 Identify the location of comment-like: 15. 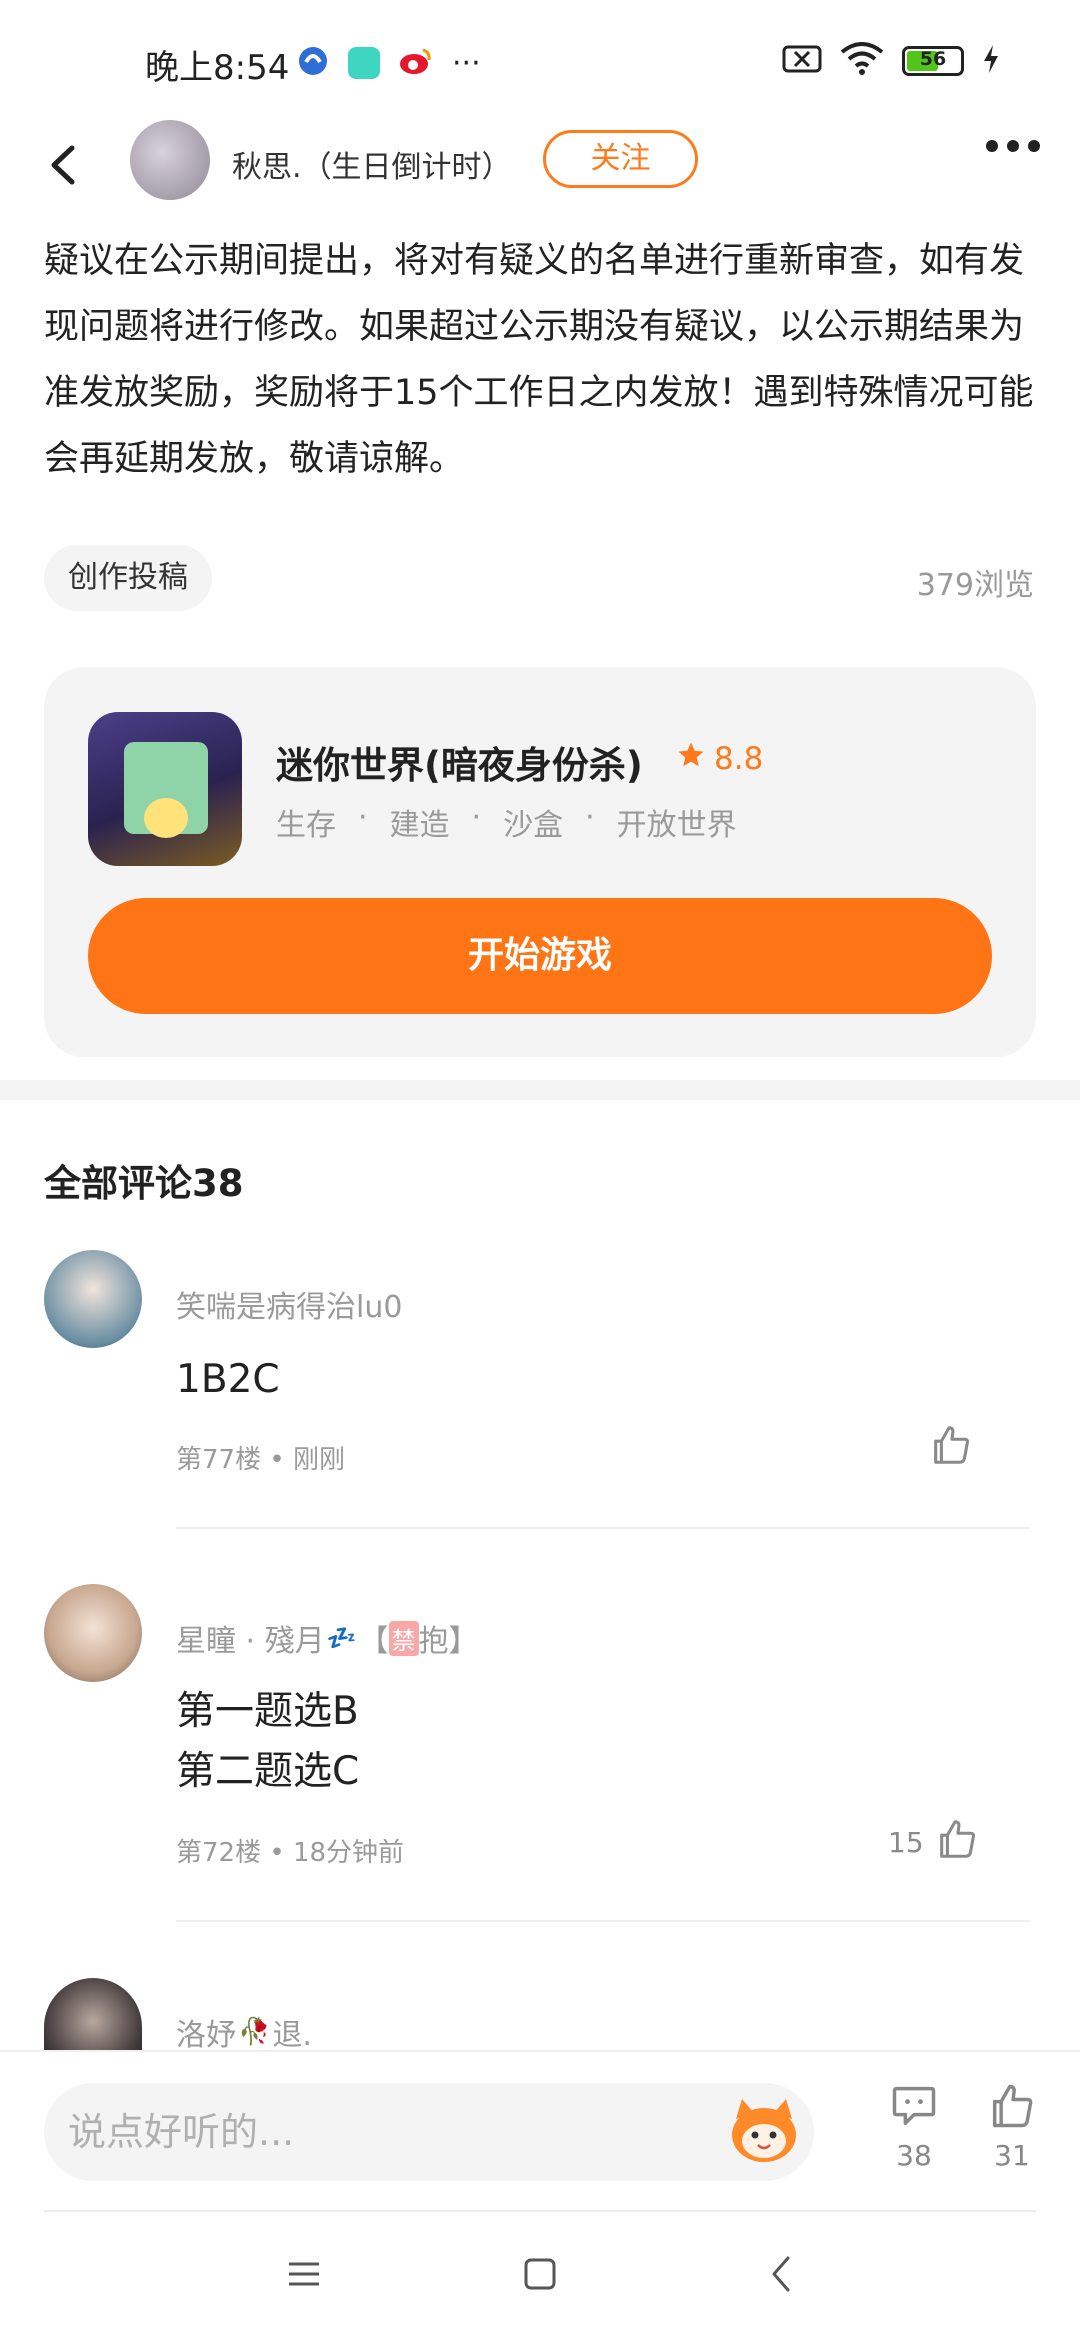
(934, 1842).